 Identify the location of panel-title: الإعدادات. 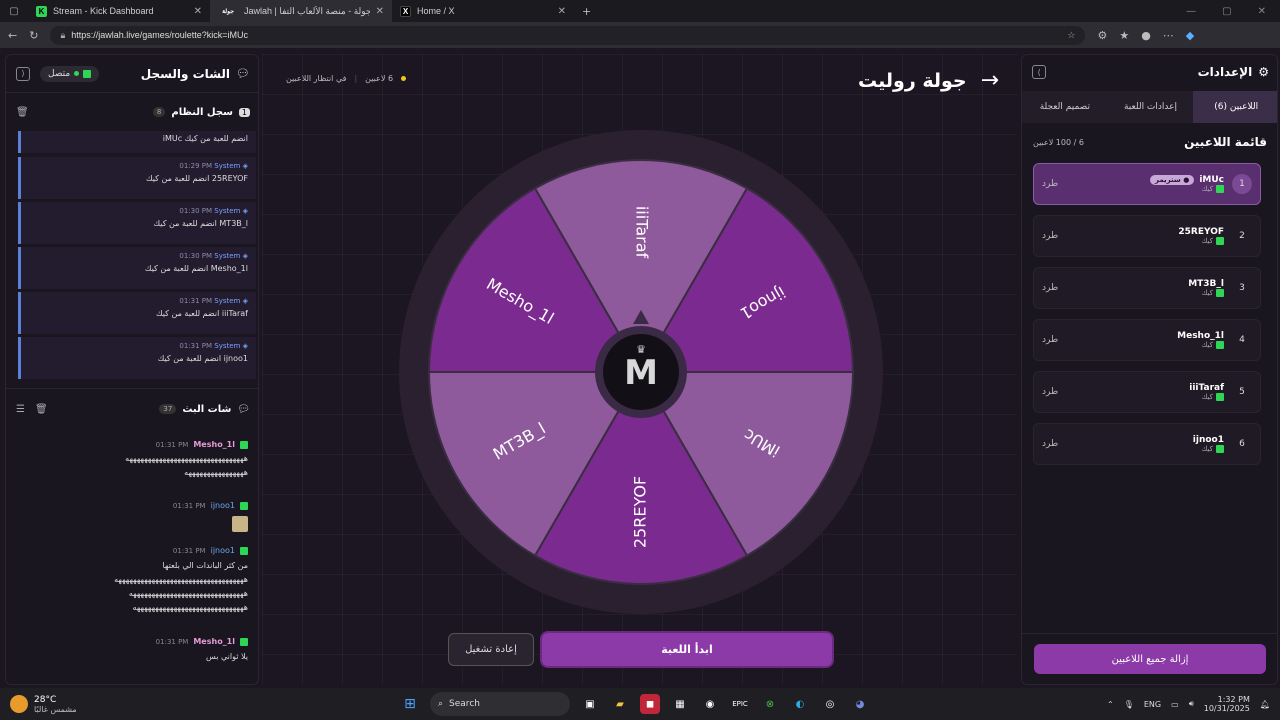
(1225, 72).